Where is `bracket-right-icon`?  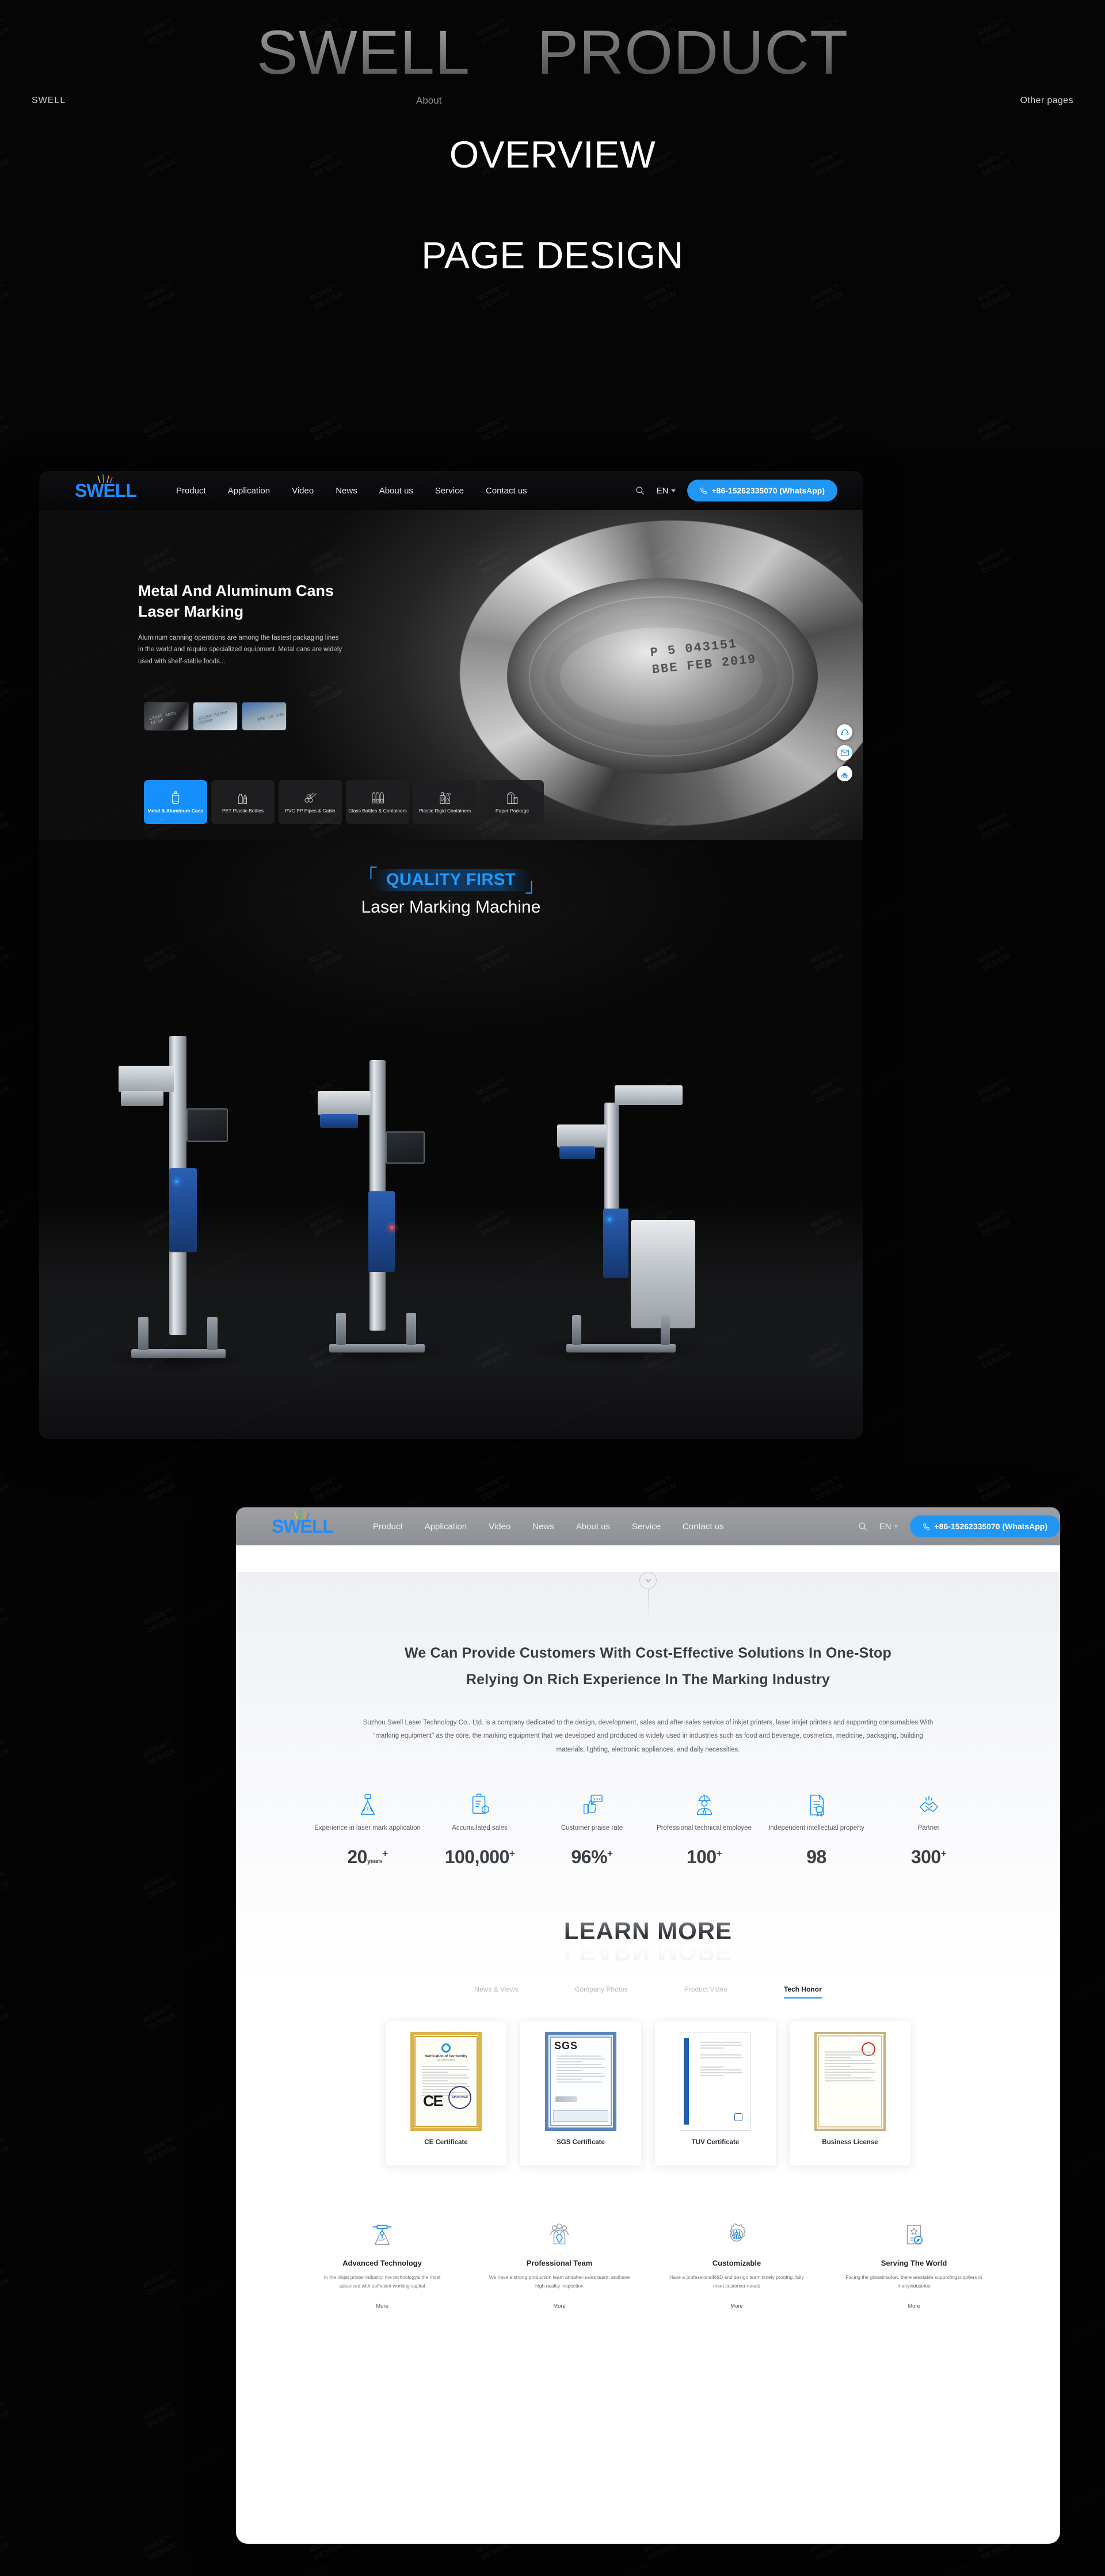 bracket-right-icon is located at coordinates (528, 887).